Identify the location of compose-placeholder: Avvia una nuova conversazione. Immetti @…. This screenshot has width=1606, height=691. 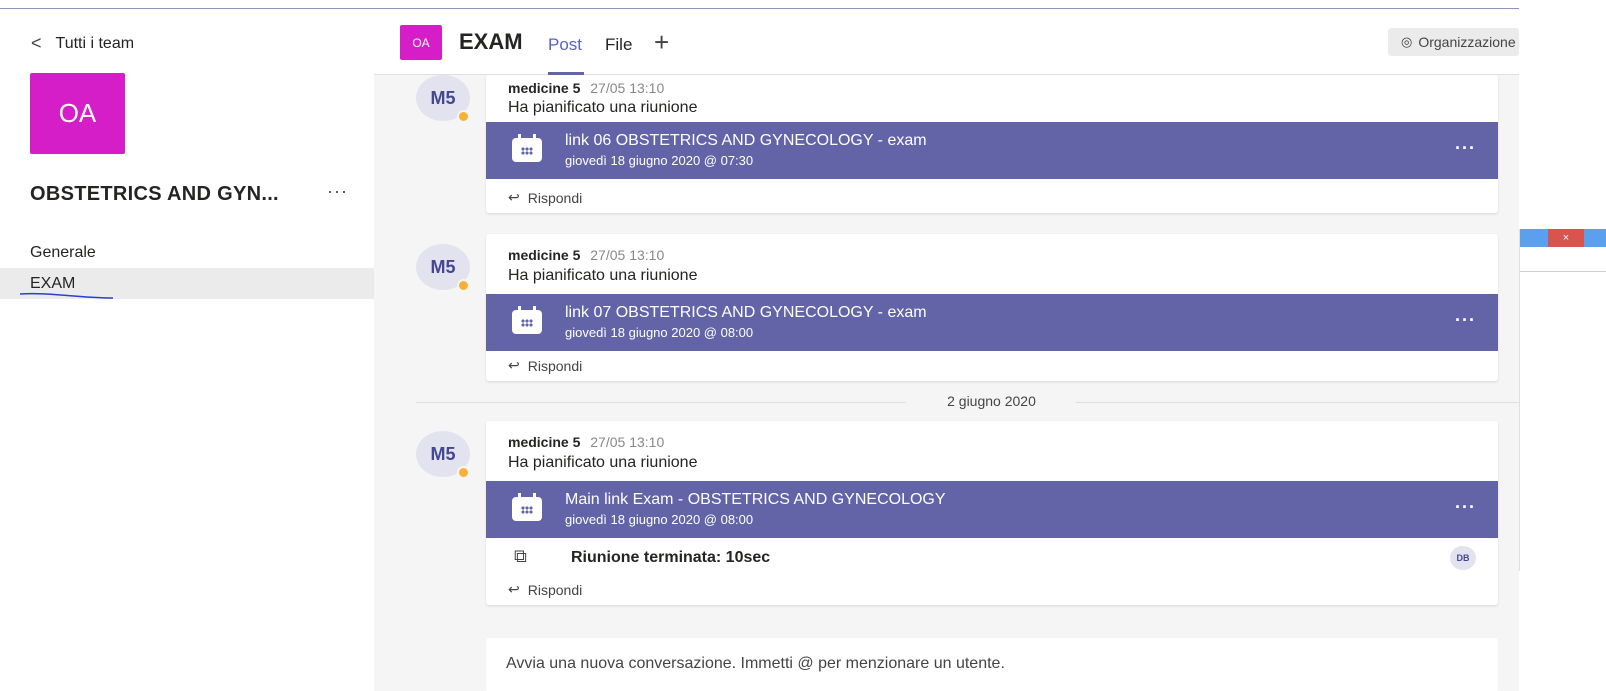
(755, 663).